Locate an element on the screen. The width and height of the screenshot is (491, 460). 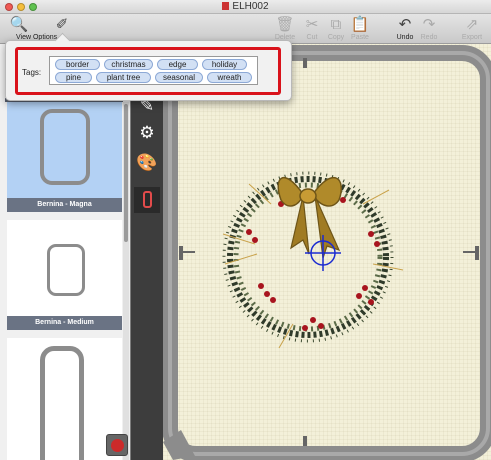
hoop-thumbnail-magna: Bernina - Magna is located at coordinates (64, 157).